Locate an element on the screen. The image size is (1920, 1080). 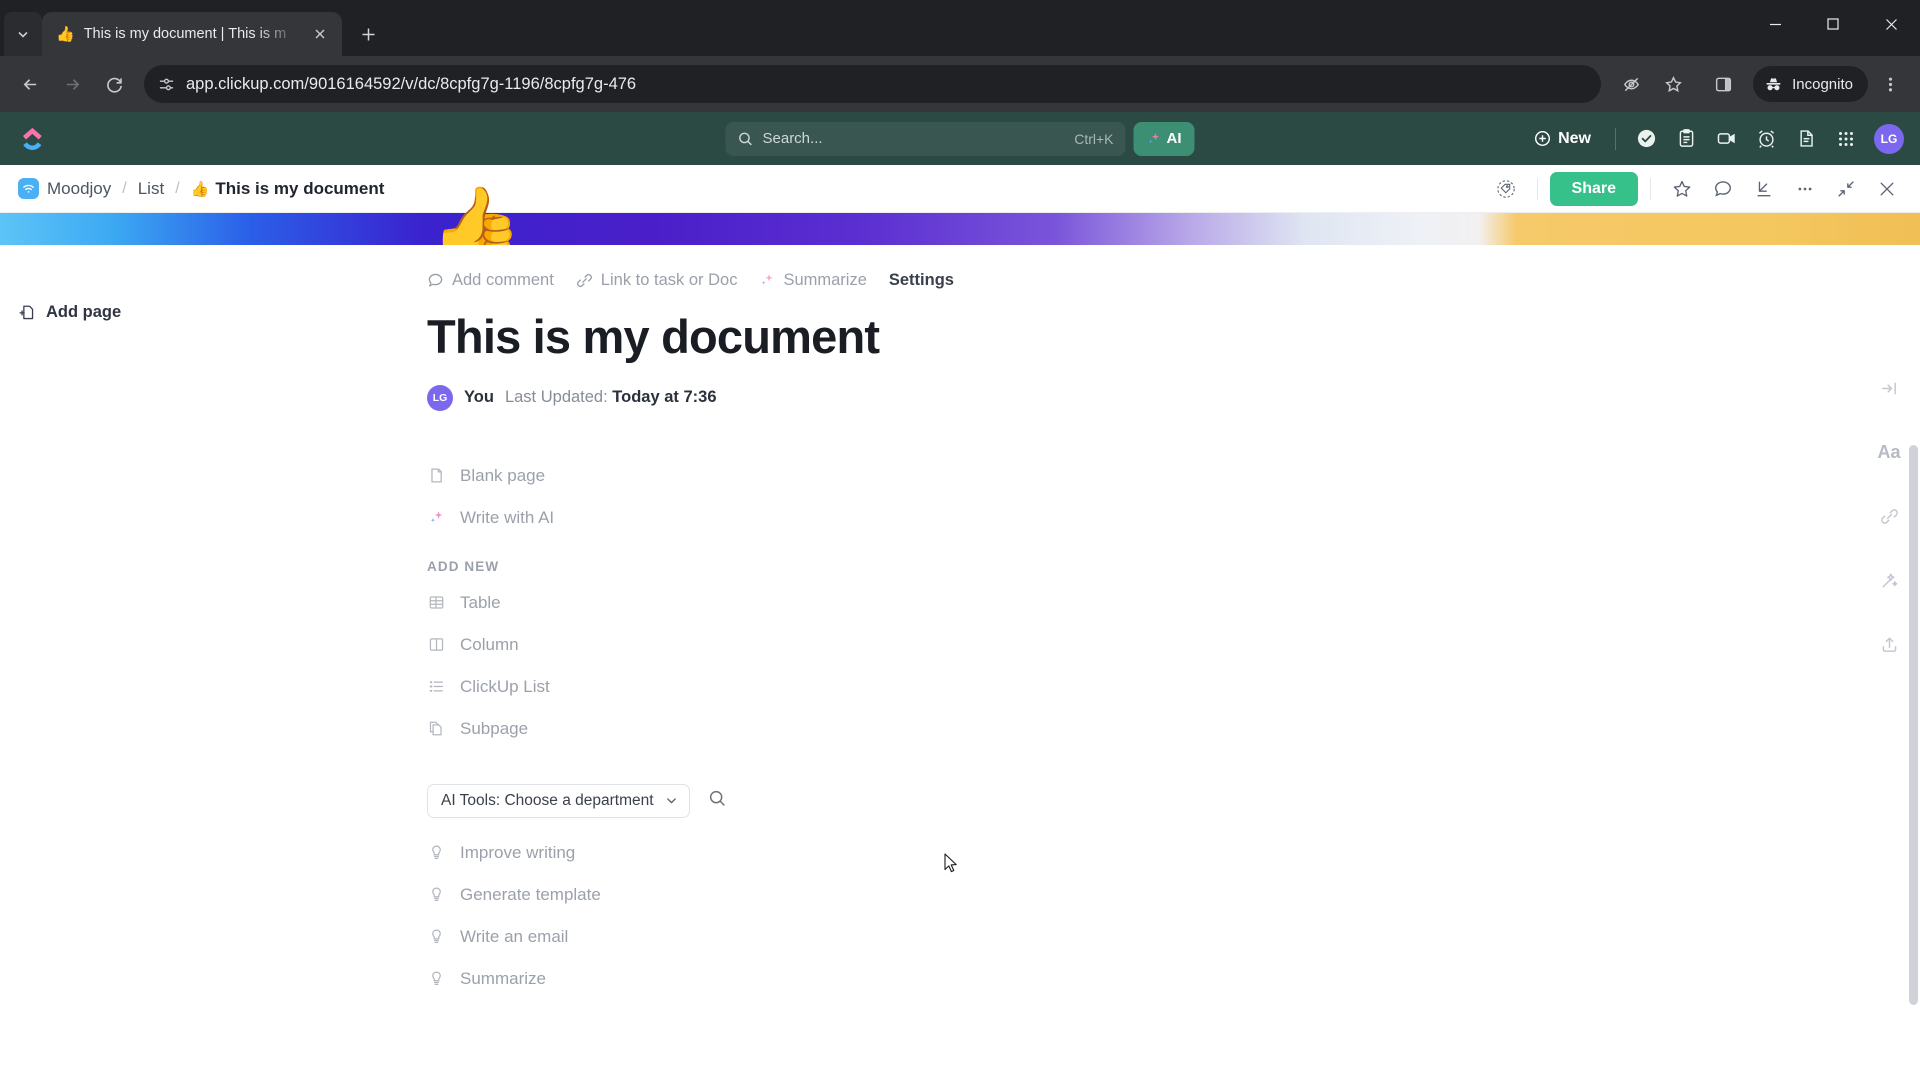
side-panel-icon is located at coordinates (1723, 84).